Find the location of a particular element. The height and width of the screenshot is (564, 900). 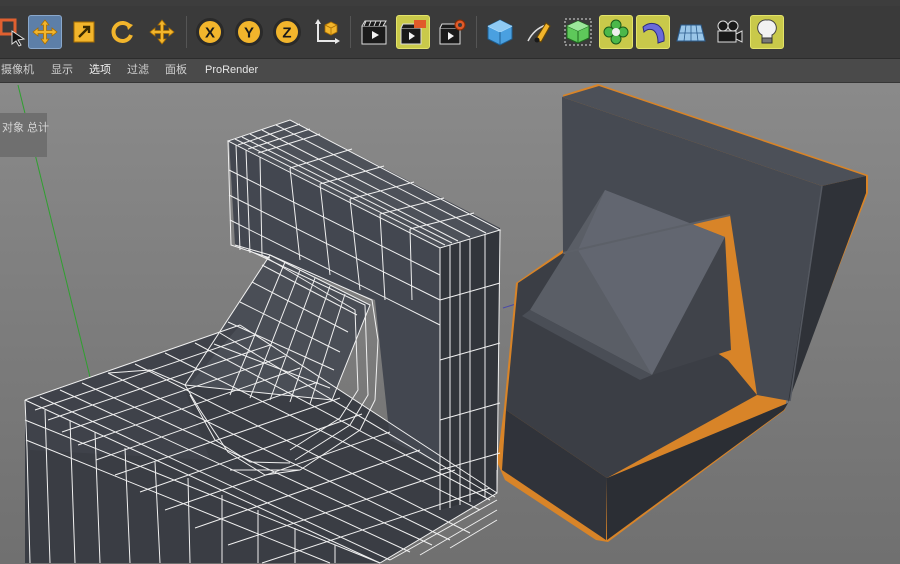

camera-icon is located at coordinates (730, 31).